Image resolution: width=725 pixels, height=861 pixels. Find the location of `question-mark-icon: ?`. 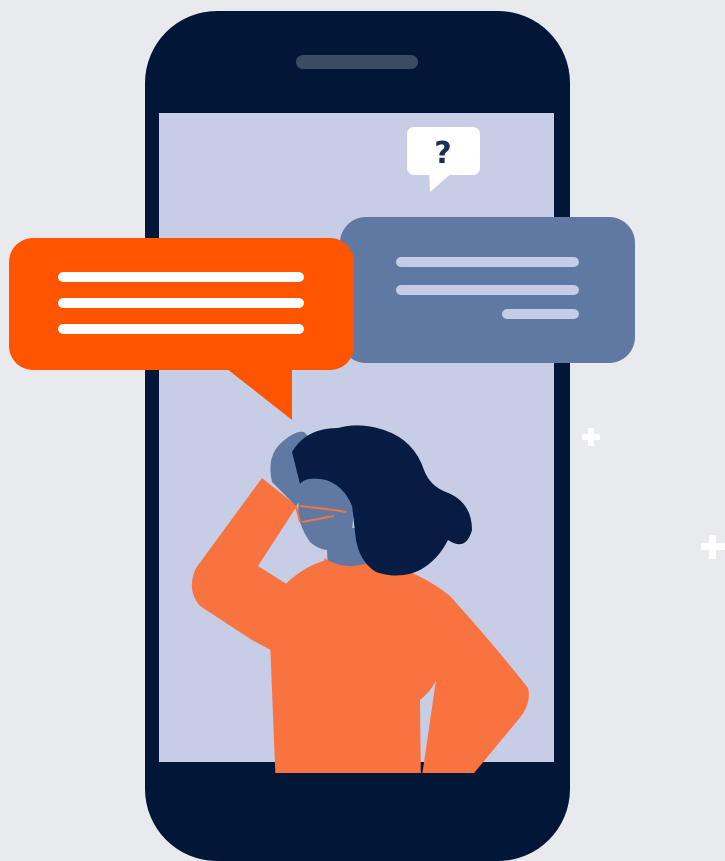

question-mark-icon: ? is located at coordinates (442, 153).